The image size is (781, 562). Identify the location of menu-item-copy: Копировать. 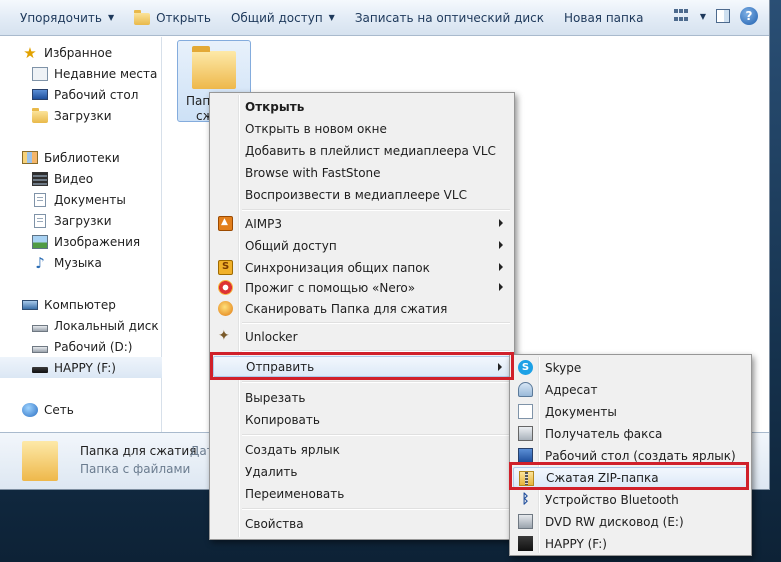
(362, 419).